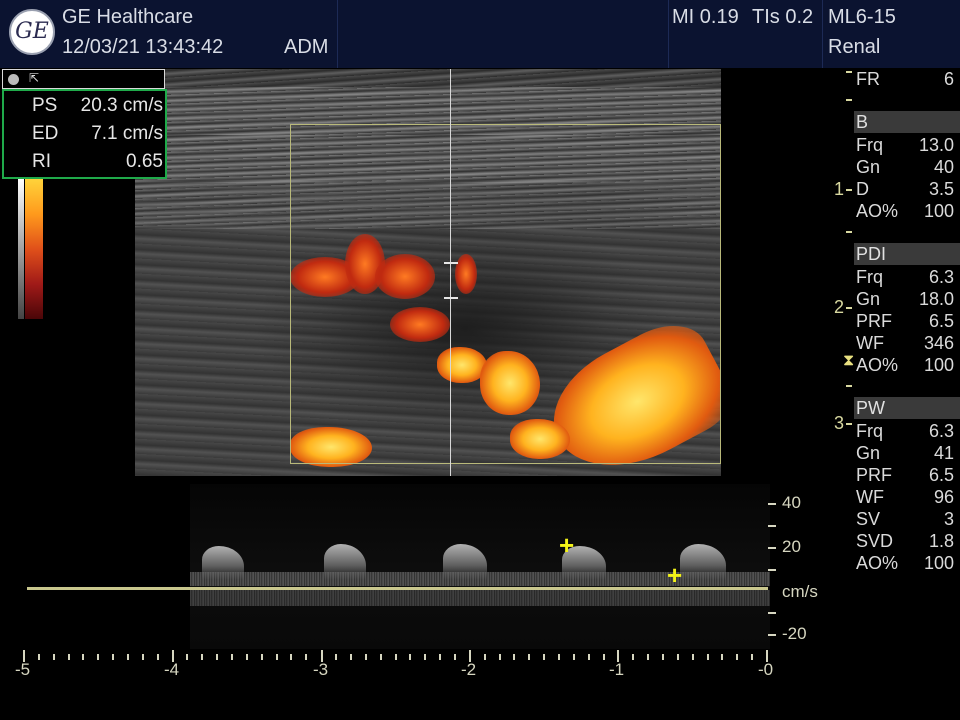 The height and width of the screenshot is (720, 960). What do you see at coordinates (451, 298) in the screenshot?
I see `sample-gate-bottom` at bounding box center [451, 298].